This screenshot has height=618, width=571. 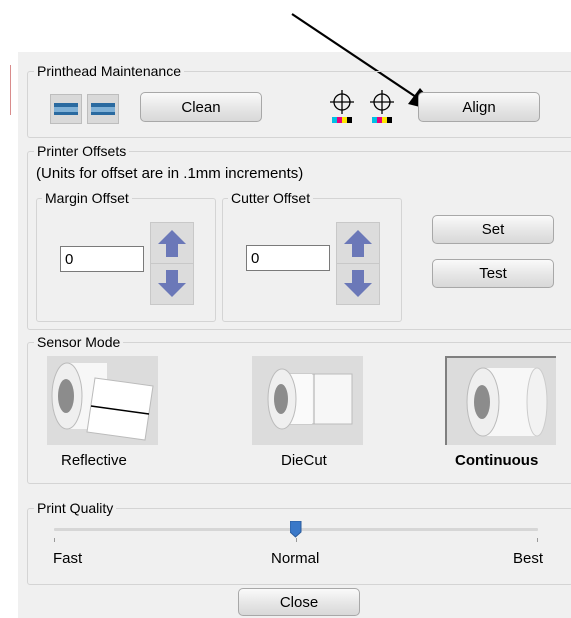 What do you see at coordinates (271, 198) in the screenshot?
I see `cutter-offset-title: Cutter Offset` at bounding box center [271, 198].